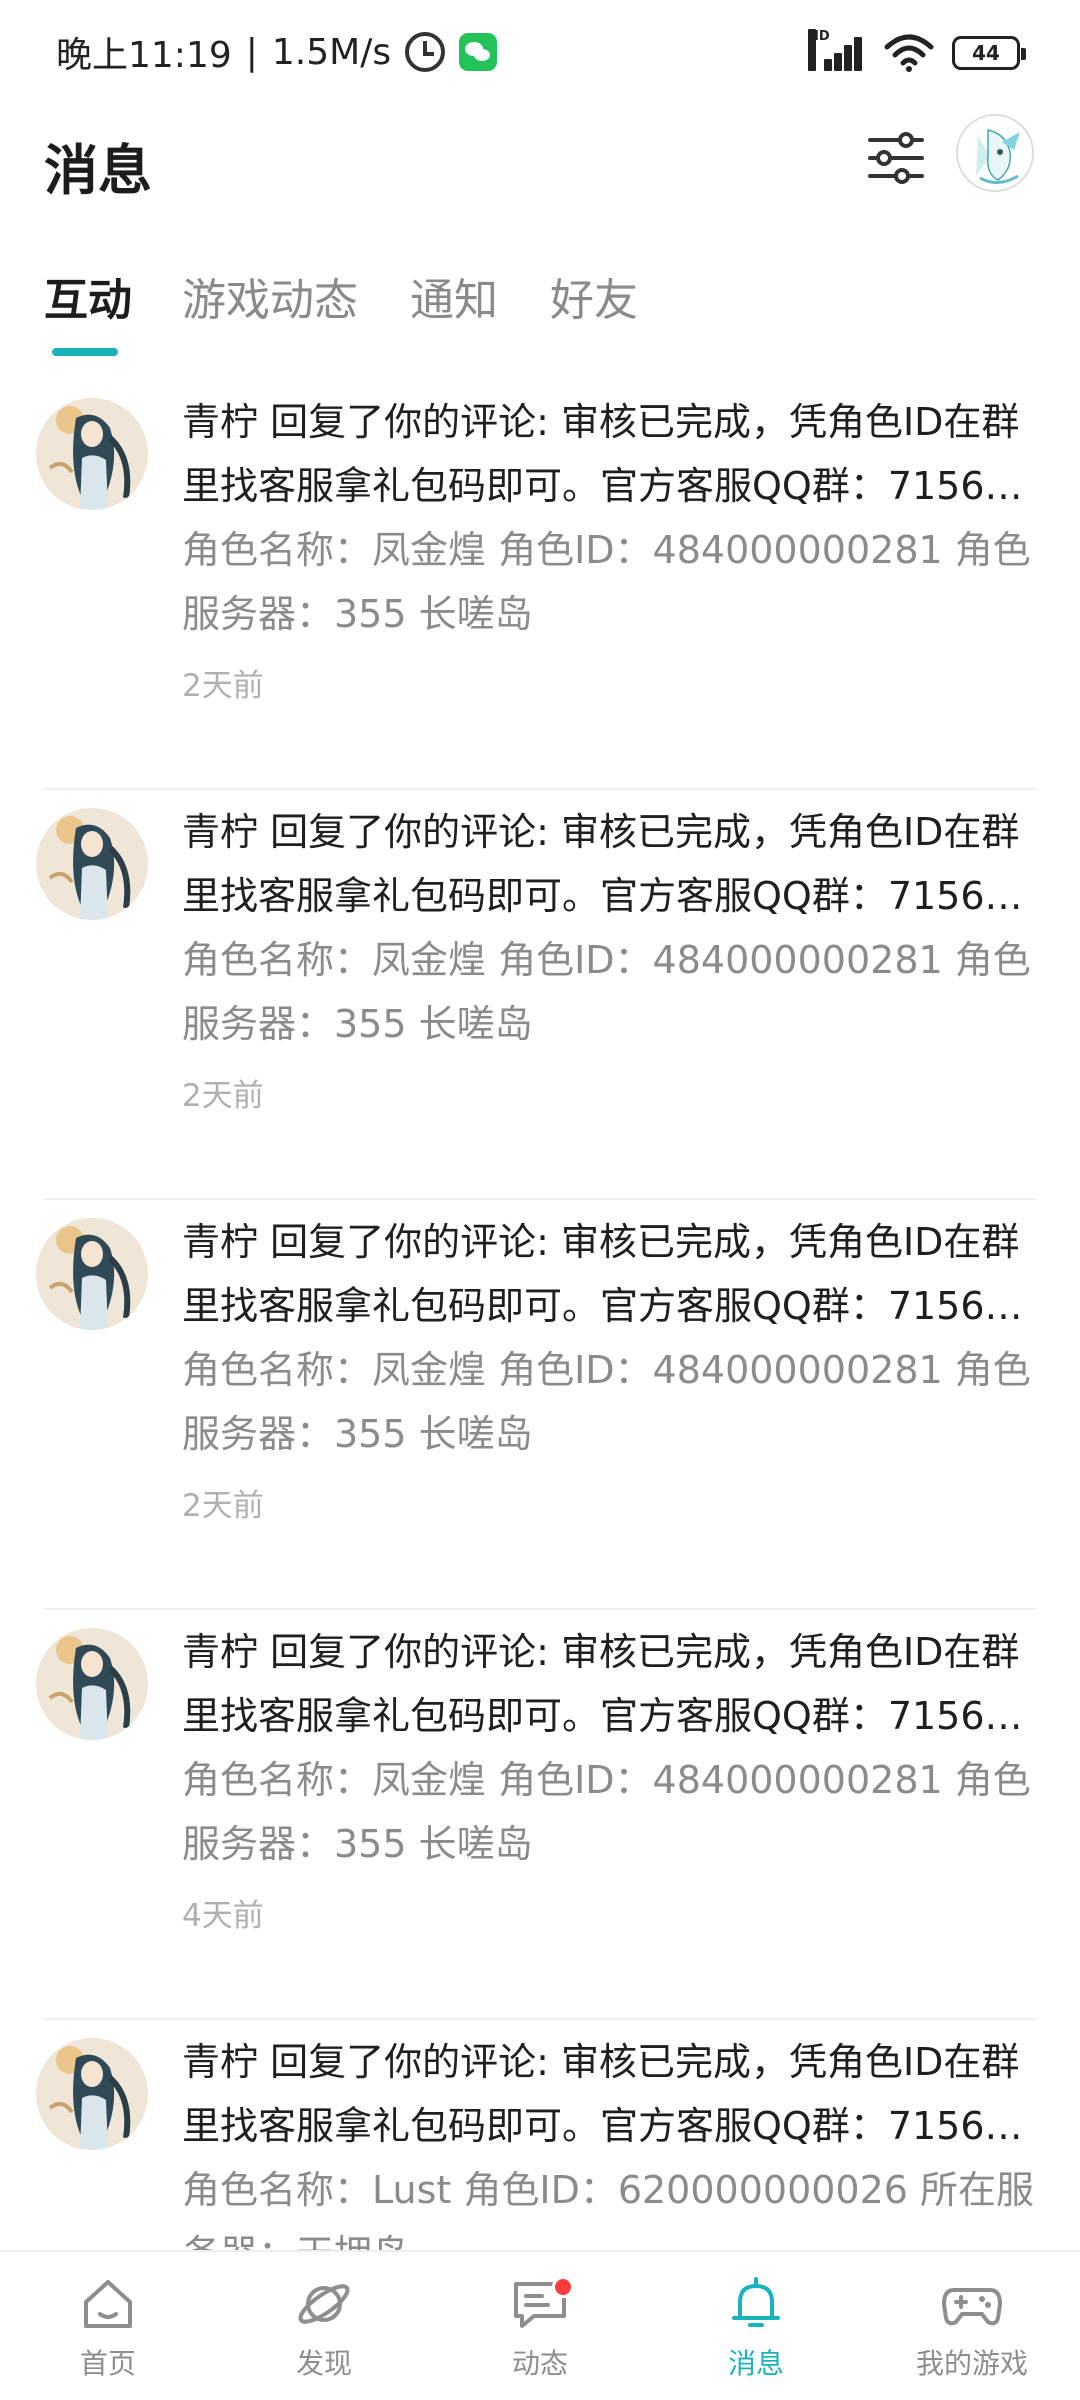  Describe the element at coordinates (594, 296) in the screenshot. I see `tab-friends: 好友` at that location.